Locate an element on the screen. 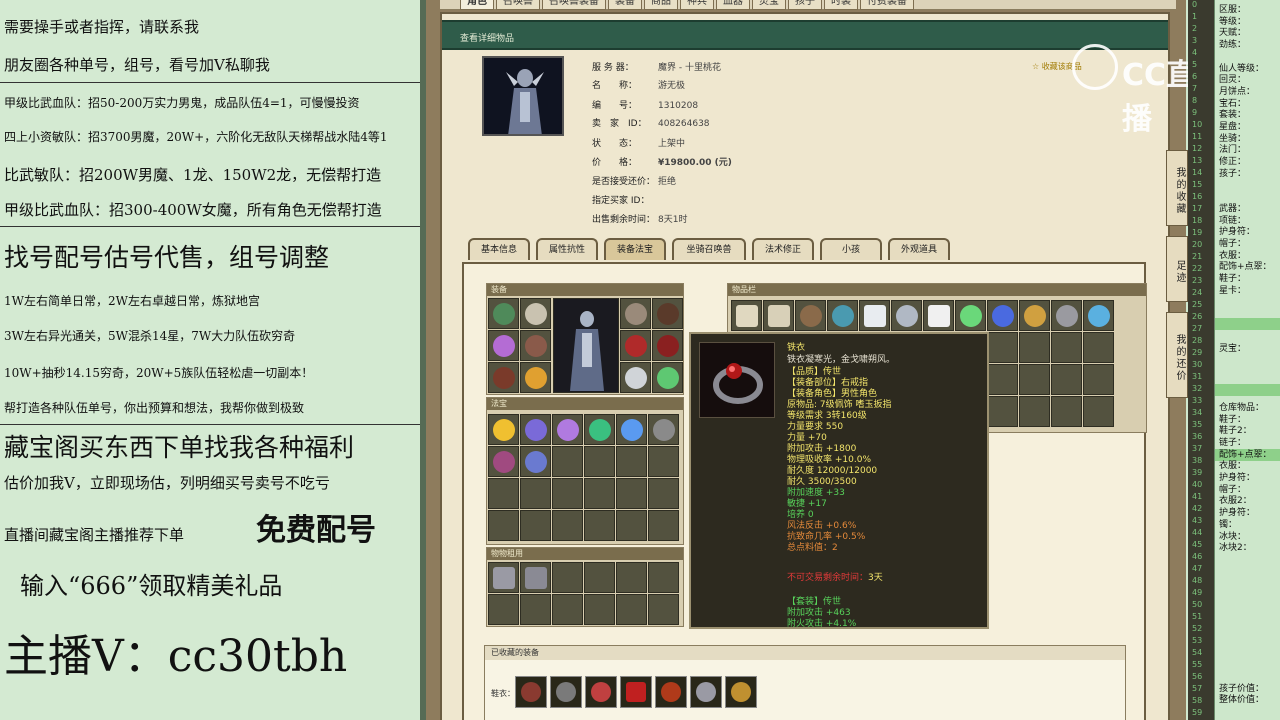  tab-basic-info: 基本信息 is located at coordinates (499, 249).